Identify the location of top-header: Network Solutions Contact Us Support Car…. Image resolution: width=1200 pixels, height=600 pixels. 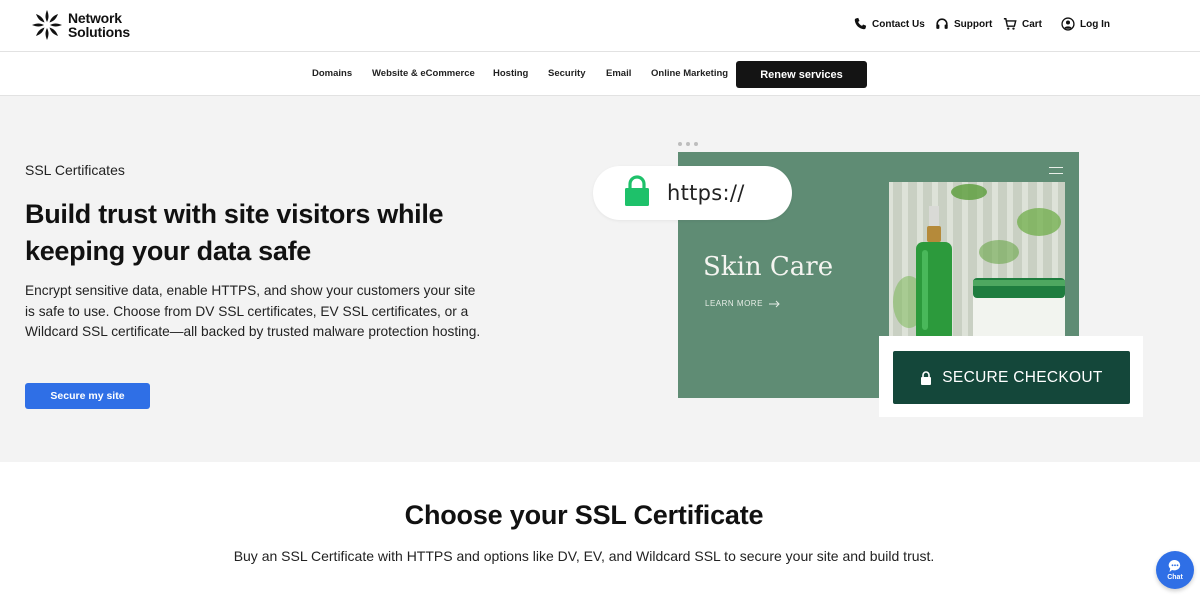
(600, 26).